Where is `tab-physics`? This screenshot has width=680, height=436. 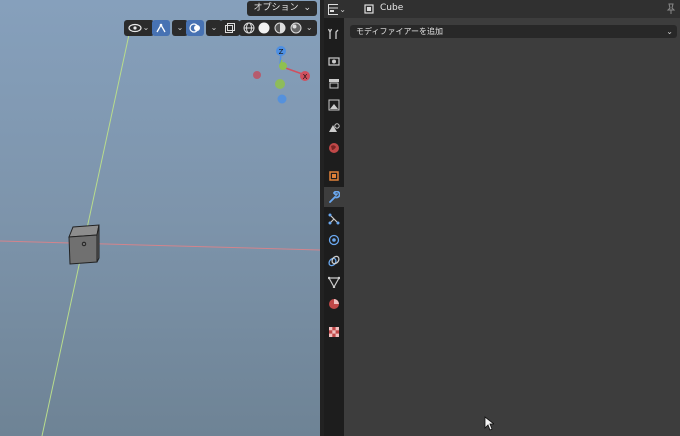
tab-physics is located at coordinates (334, 240).